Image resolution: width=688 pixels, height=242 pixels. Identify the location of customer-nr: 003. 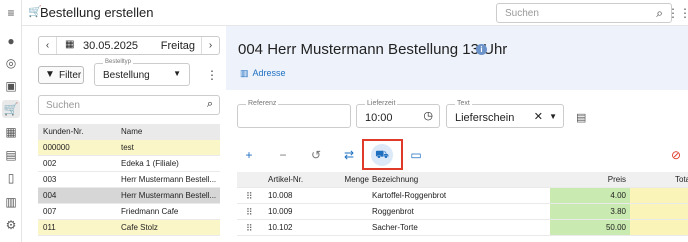
(50, 179).